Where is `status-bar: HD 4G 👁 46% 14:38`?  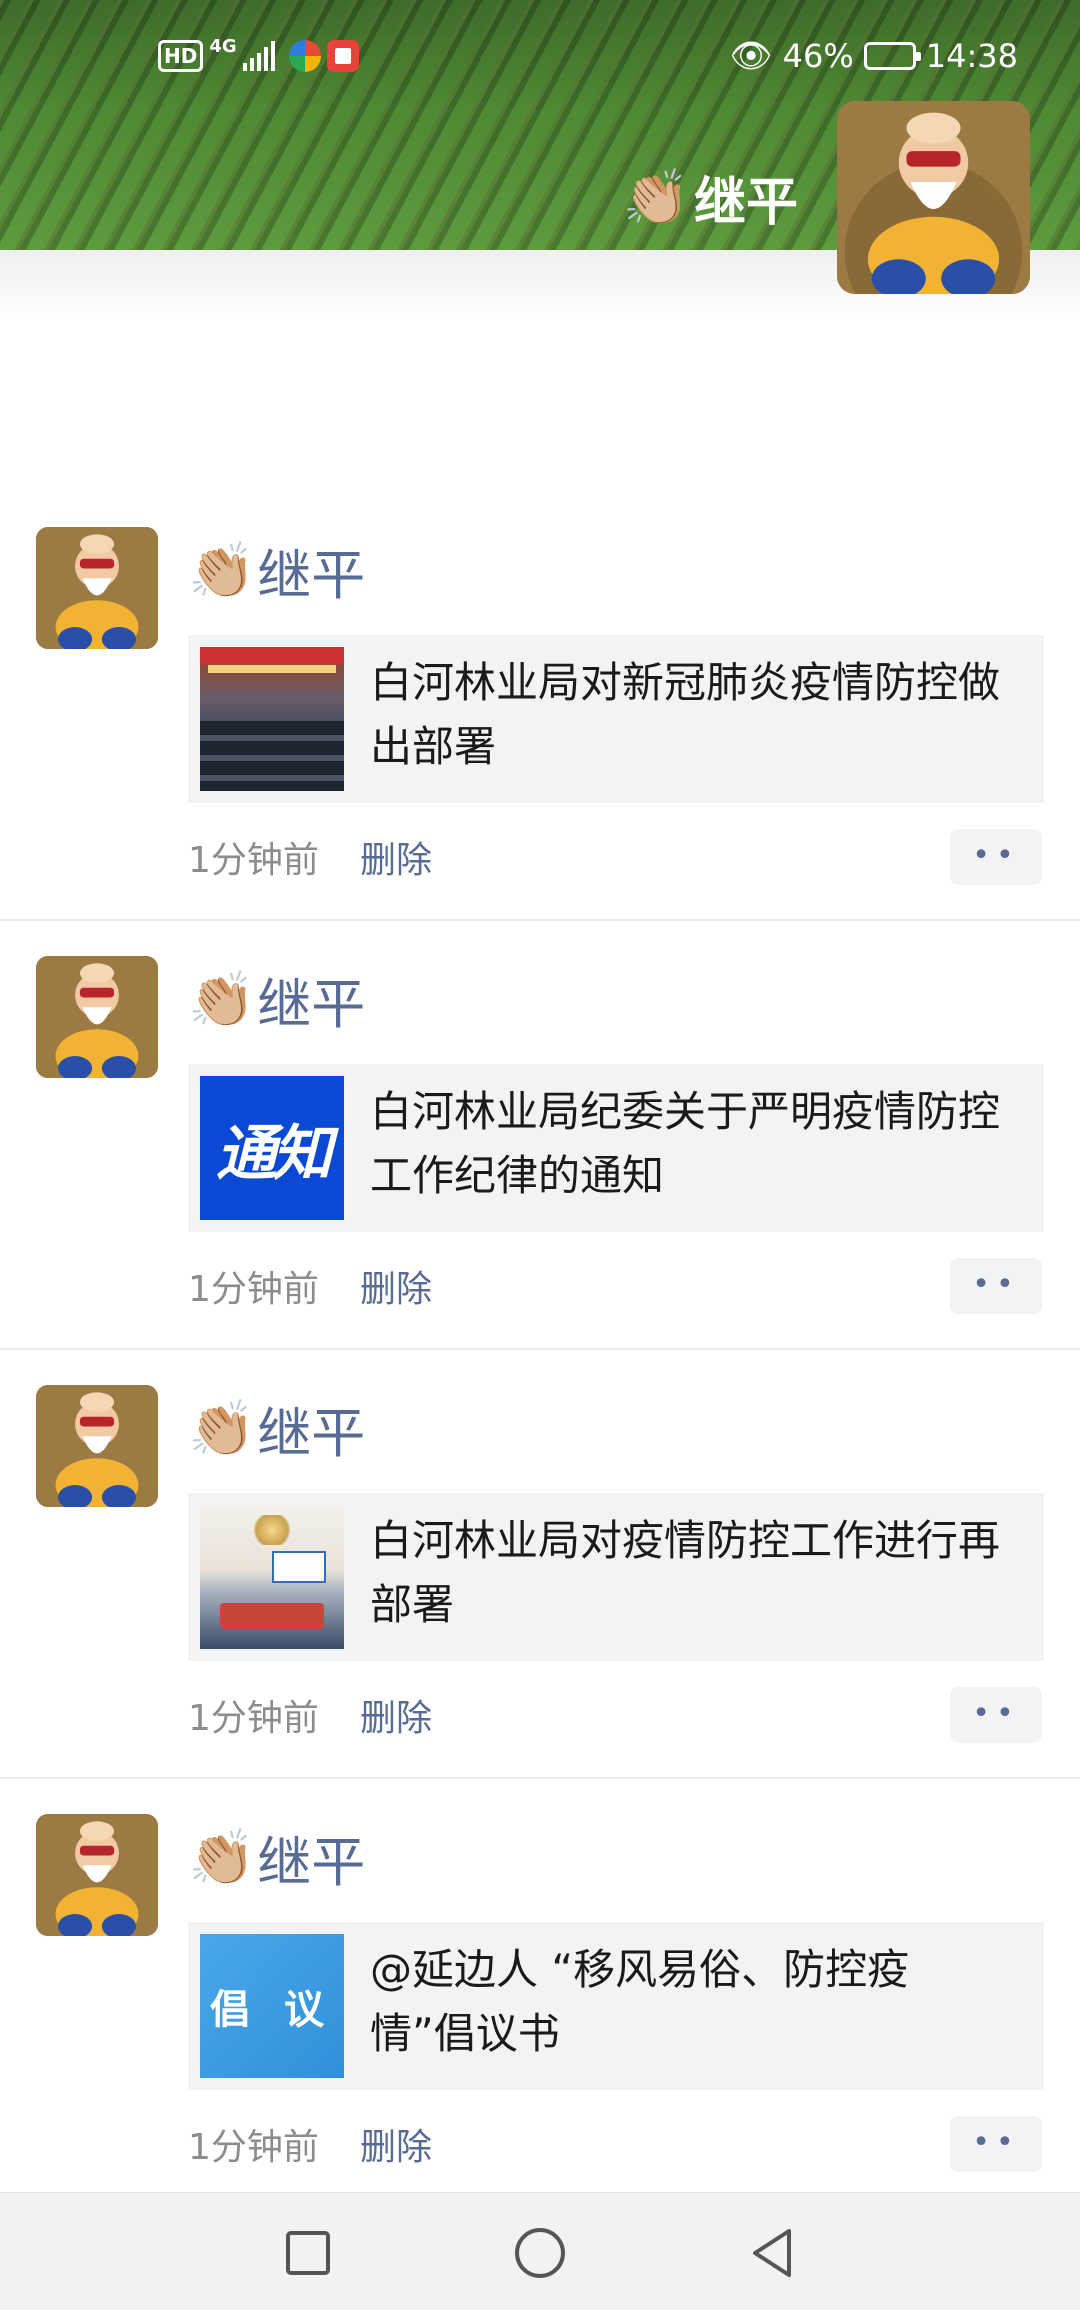
status-bar: HD 4G 👁 46% 14:38 is located at coordinates (540, 61).